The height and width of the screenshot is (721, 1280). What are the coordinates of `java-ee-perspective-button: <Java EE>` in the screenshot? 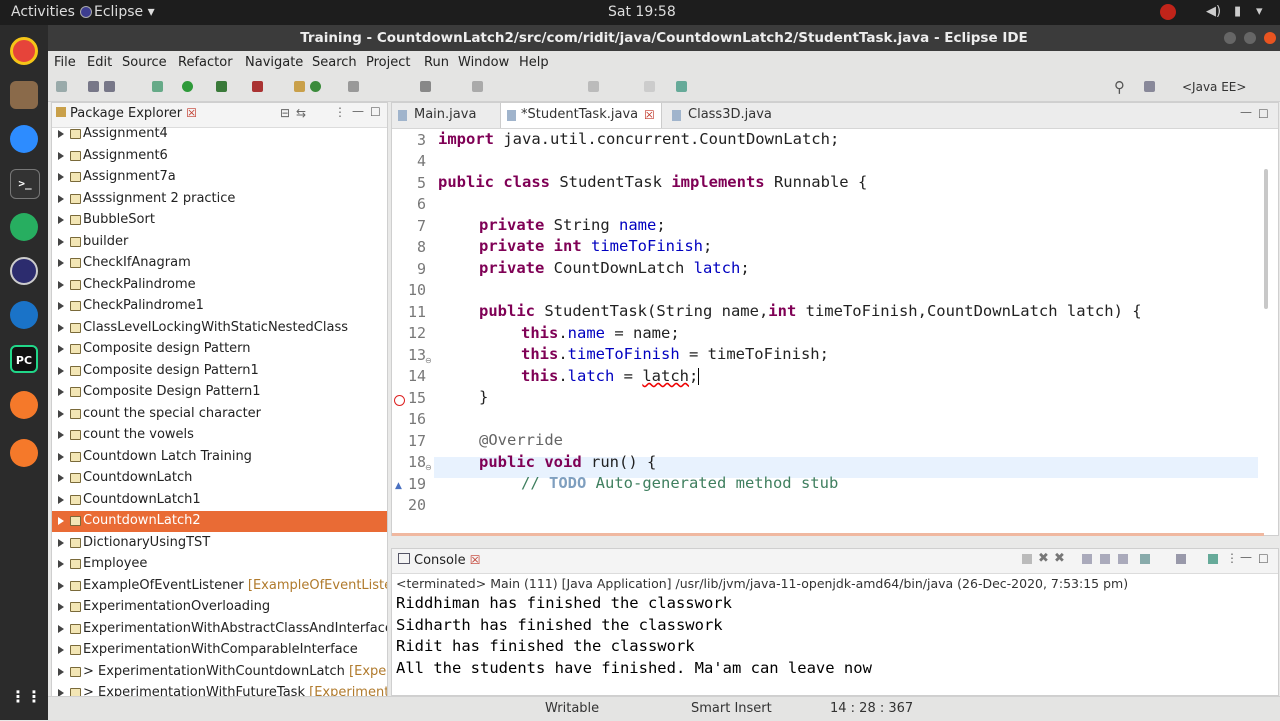 It's located at (1214, 87).